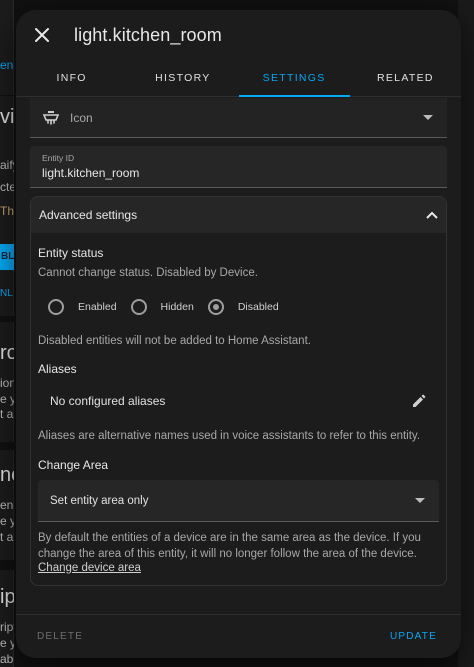  What do you see at coordinates (294, 78) in the screenshot?
I see `tab-settings: SETTINGS` at bounding box center [294, 78].